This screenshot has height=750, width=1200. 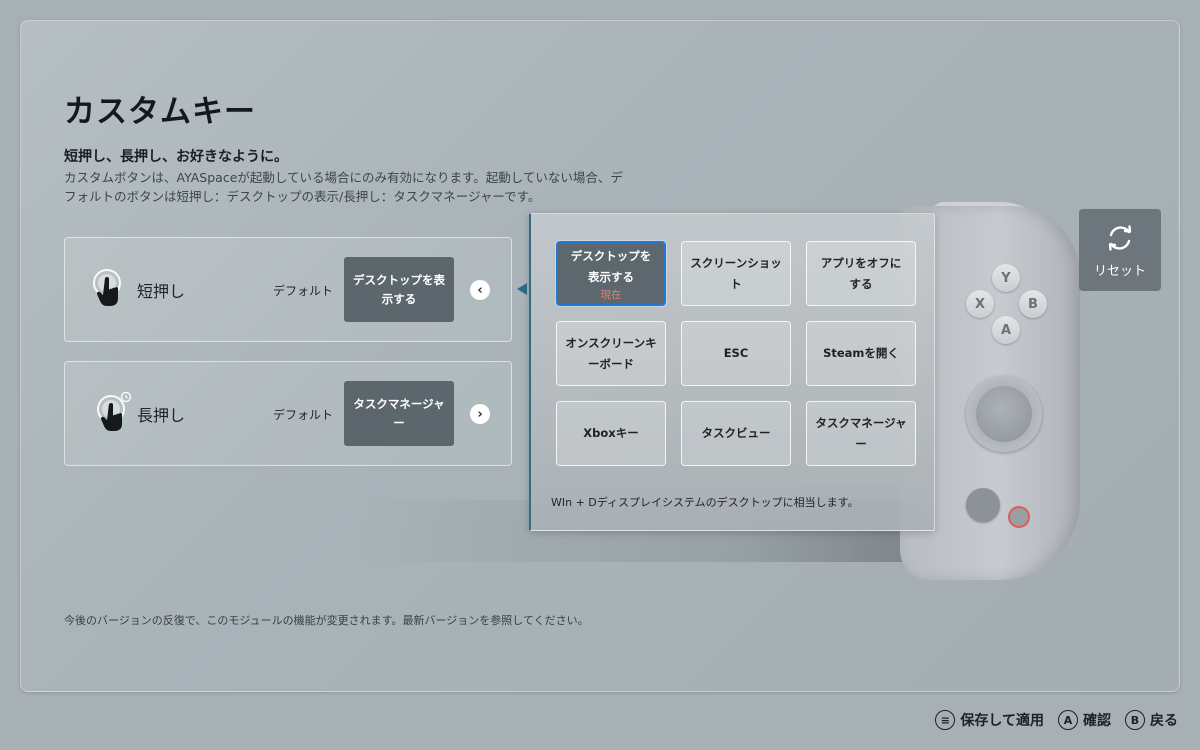 What do you see at coordinates (1019, 517) in the screenshot?
I see `highlighted-custom-button` at bounding box center [1019, 517].